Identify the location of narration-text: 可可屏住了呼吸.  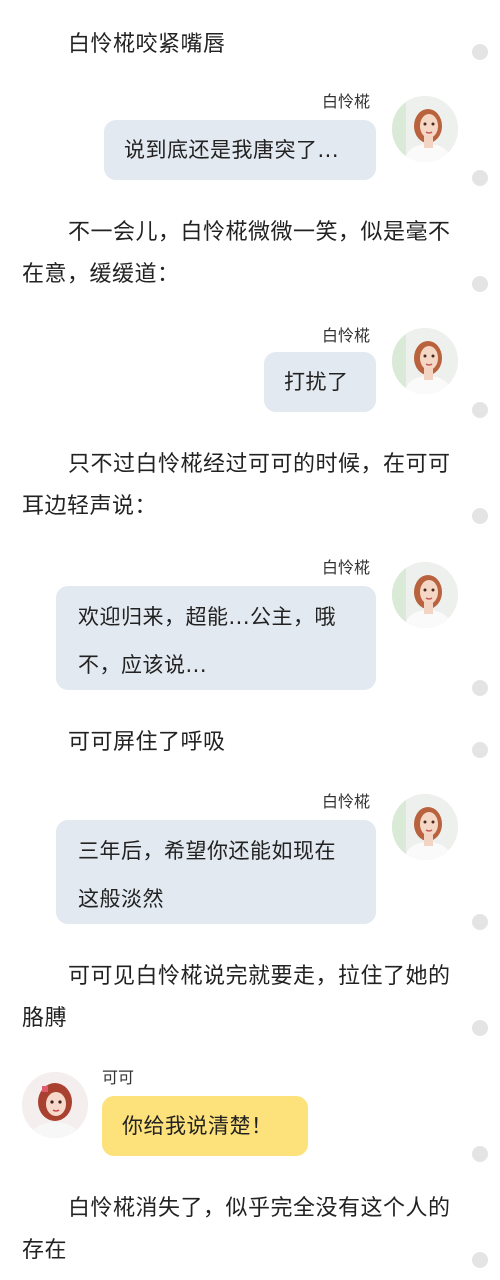
(147, 742).